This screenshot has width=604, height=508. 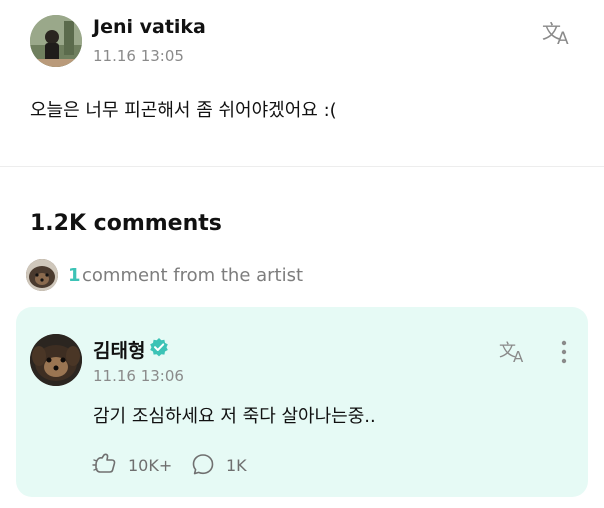 What do you see at coordinates (159, 347) in the screenshot?
I see `verified-check-icon` at bounding box center [159, 347].